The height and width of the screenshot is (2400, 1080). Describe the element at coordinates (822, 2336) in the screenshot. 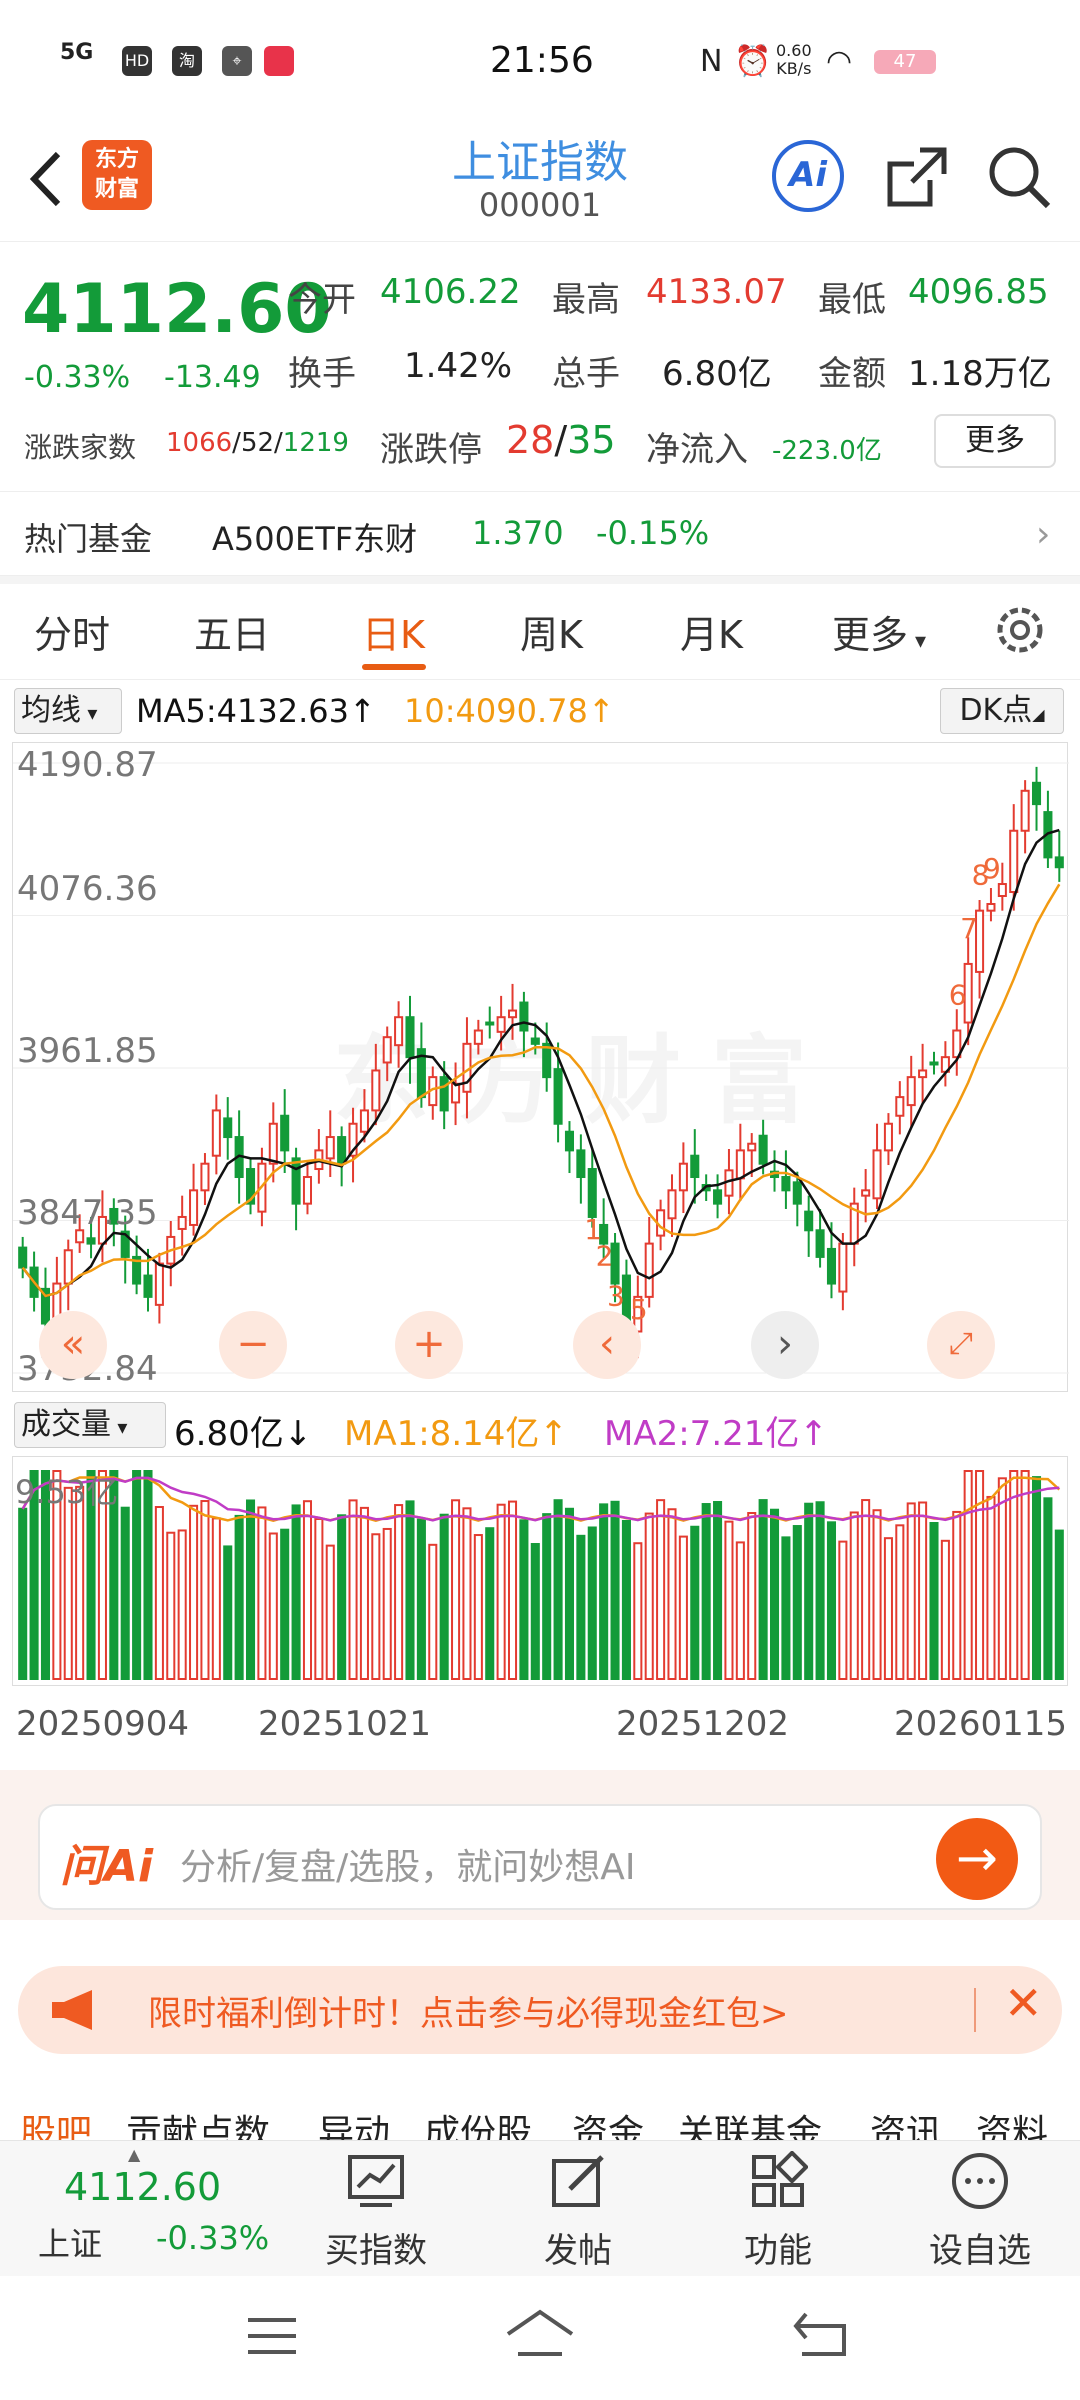

I see `back-icon` at that location.